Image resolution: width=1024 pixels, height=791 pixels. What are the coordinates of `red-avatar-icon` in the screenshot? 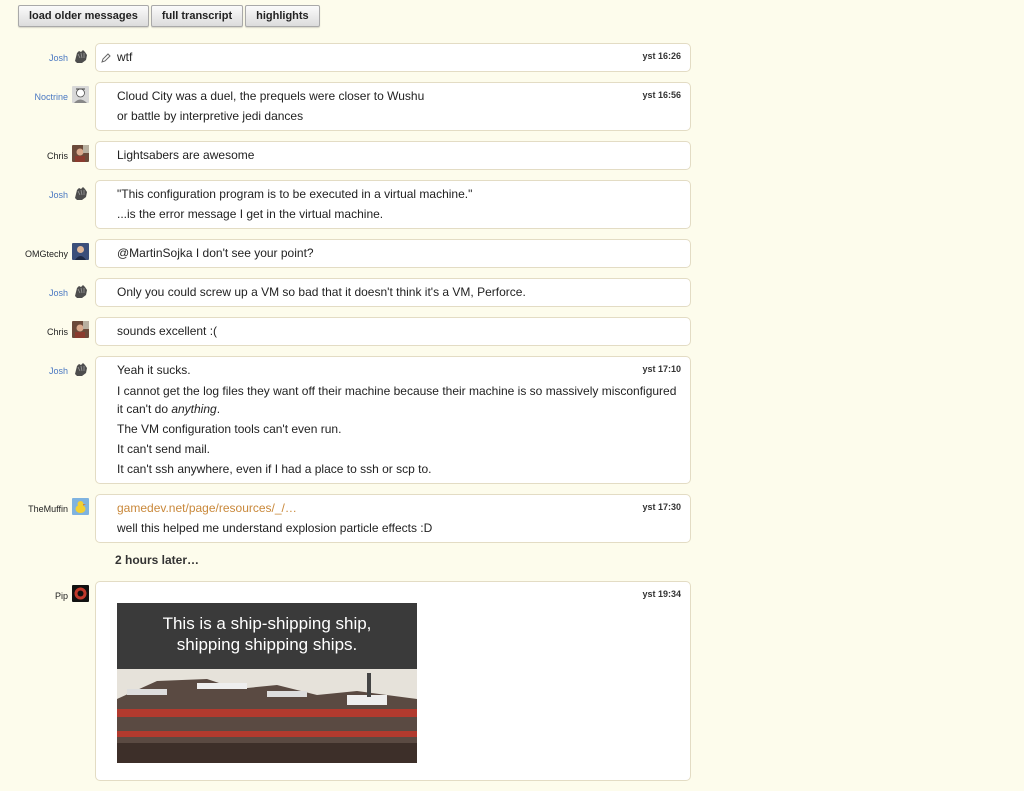 It's located at (80, 593).